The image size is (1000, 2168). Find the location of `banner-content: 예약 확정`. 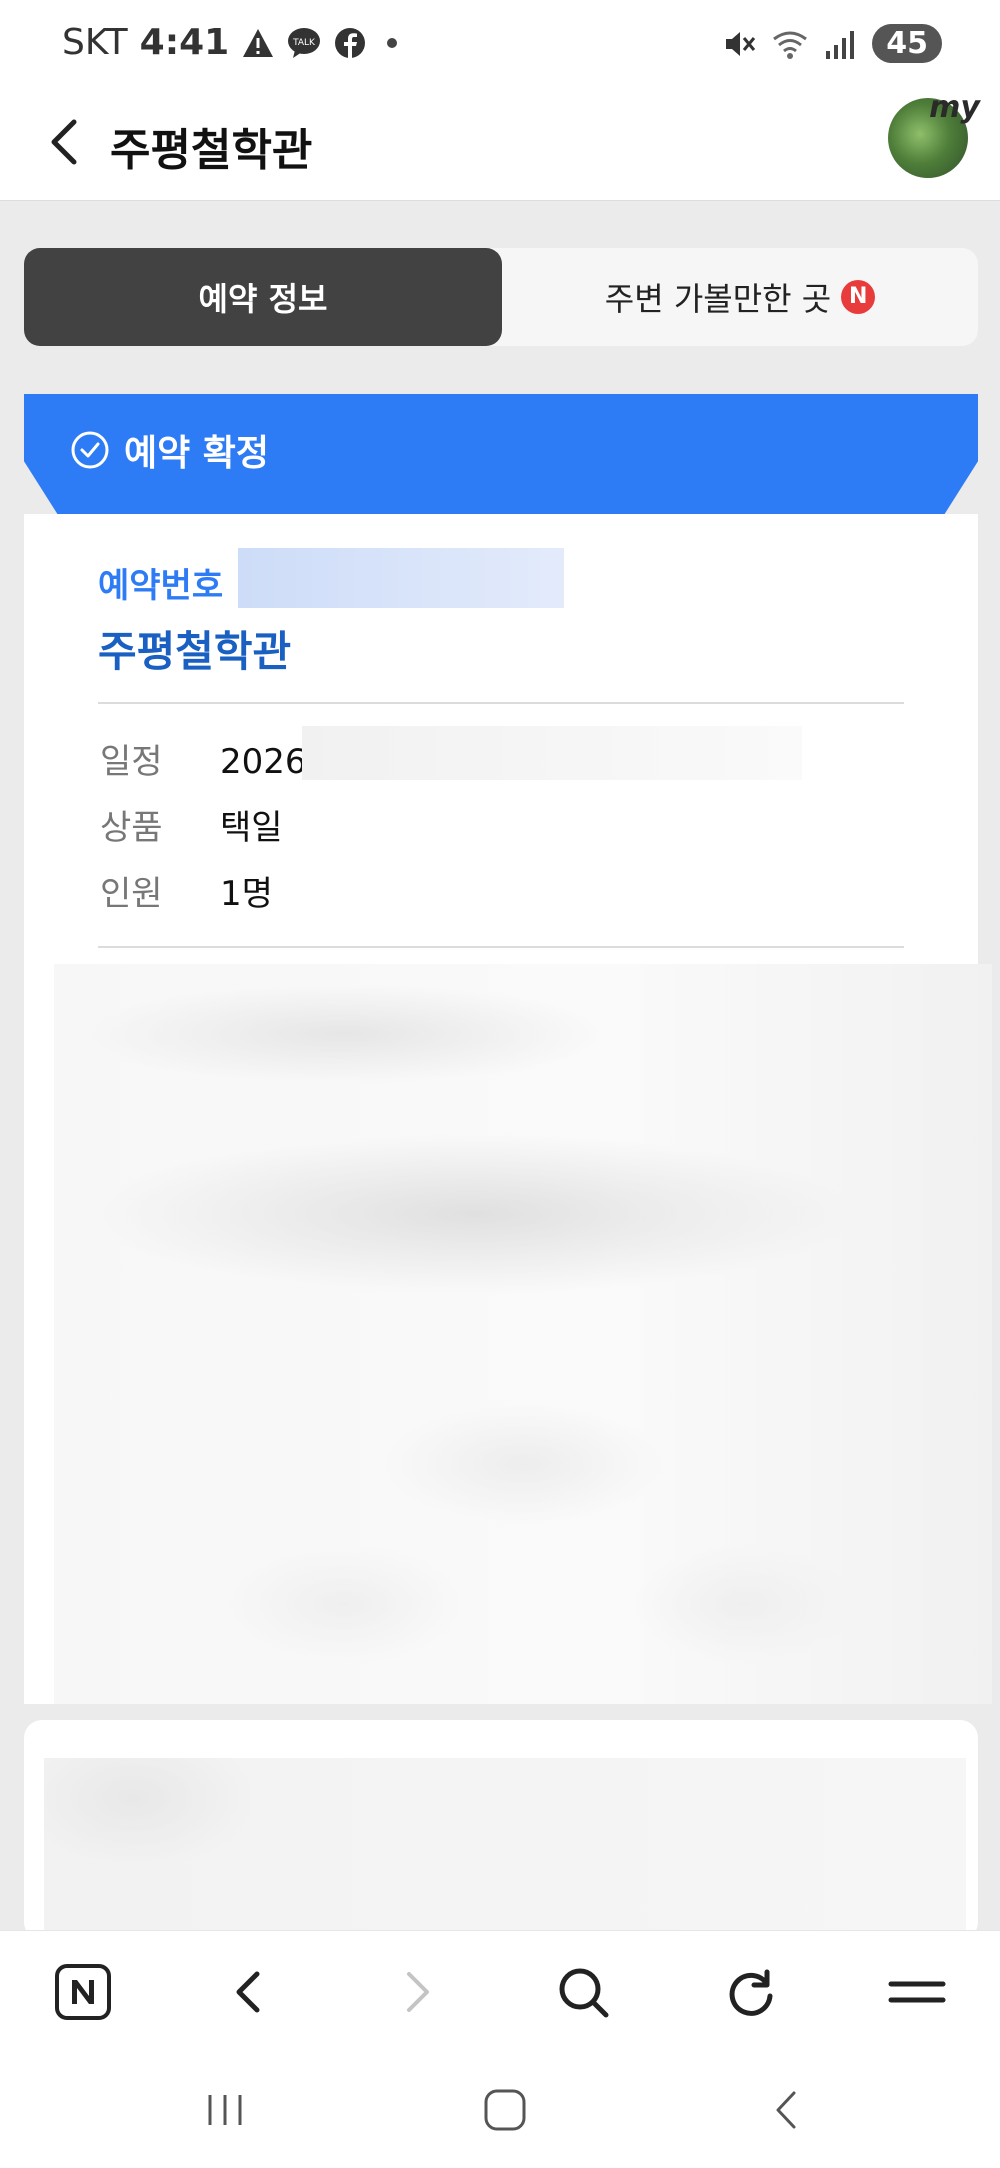

banner-content: 예약 확정 is located at coordinates (169, 450).